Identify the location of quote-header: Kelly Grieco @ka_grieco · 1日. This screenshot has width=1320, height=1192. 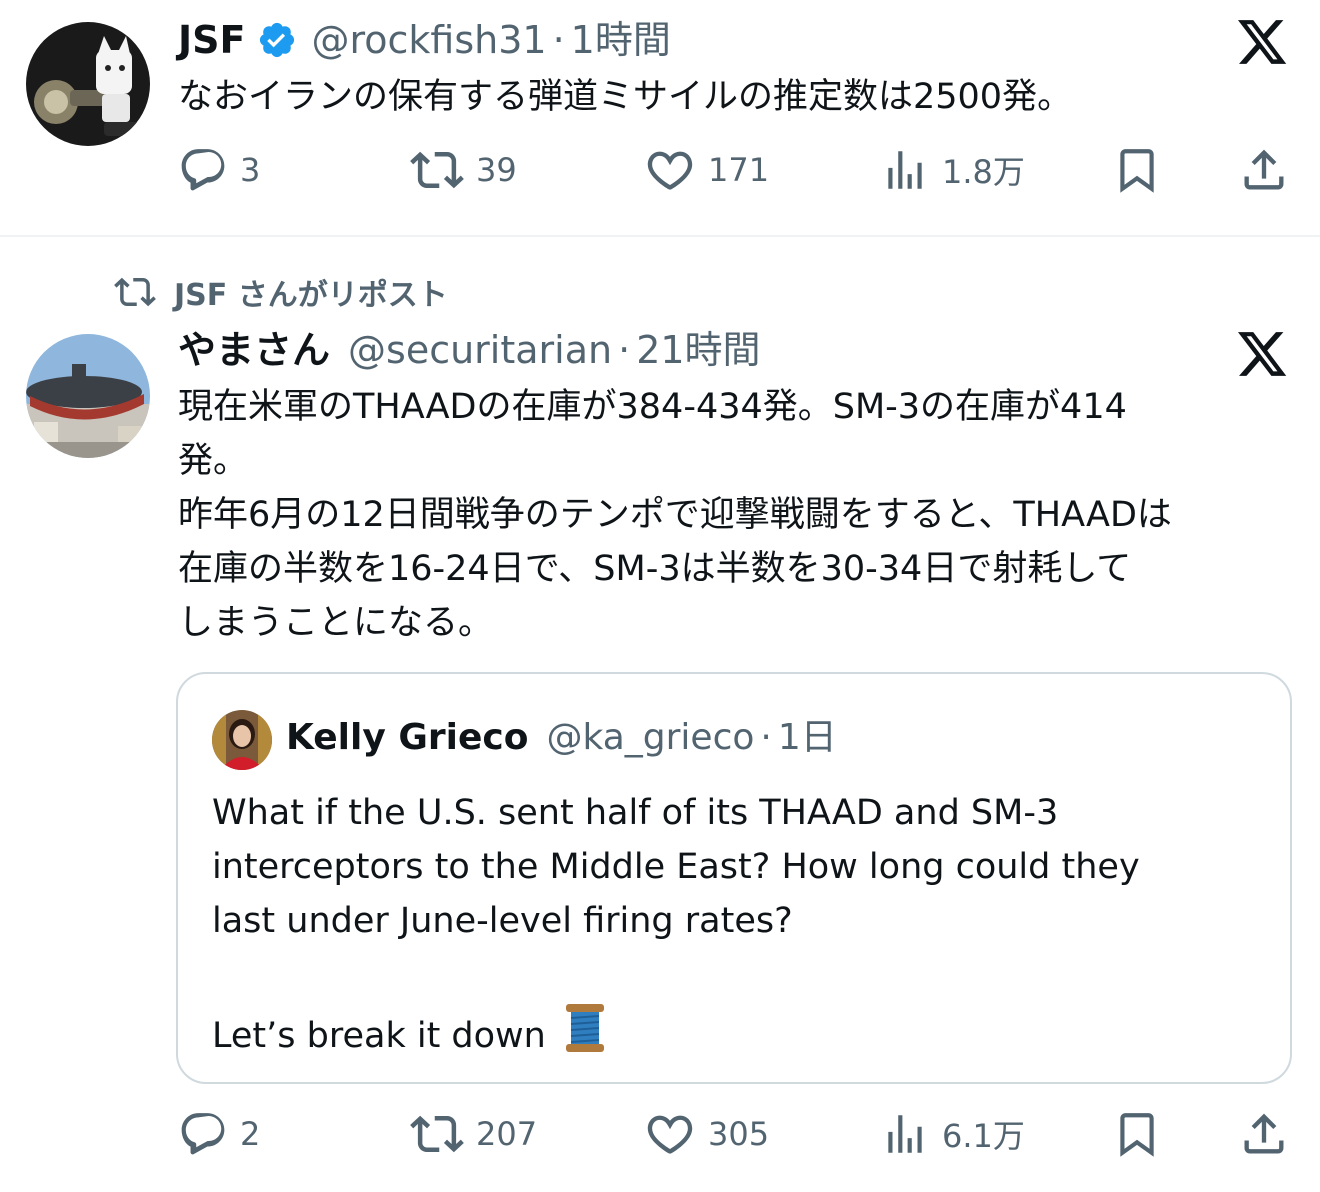
(561, 738).